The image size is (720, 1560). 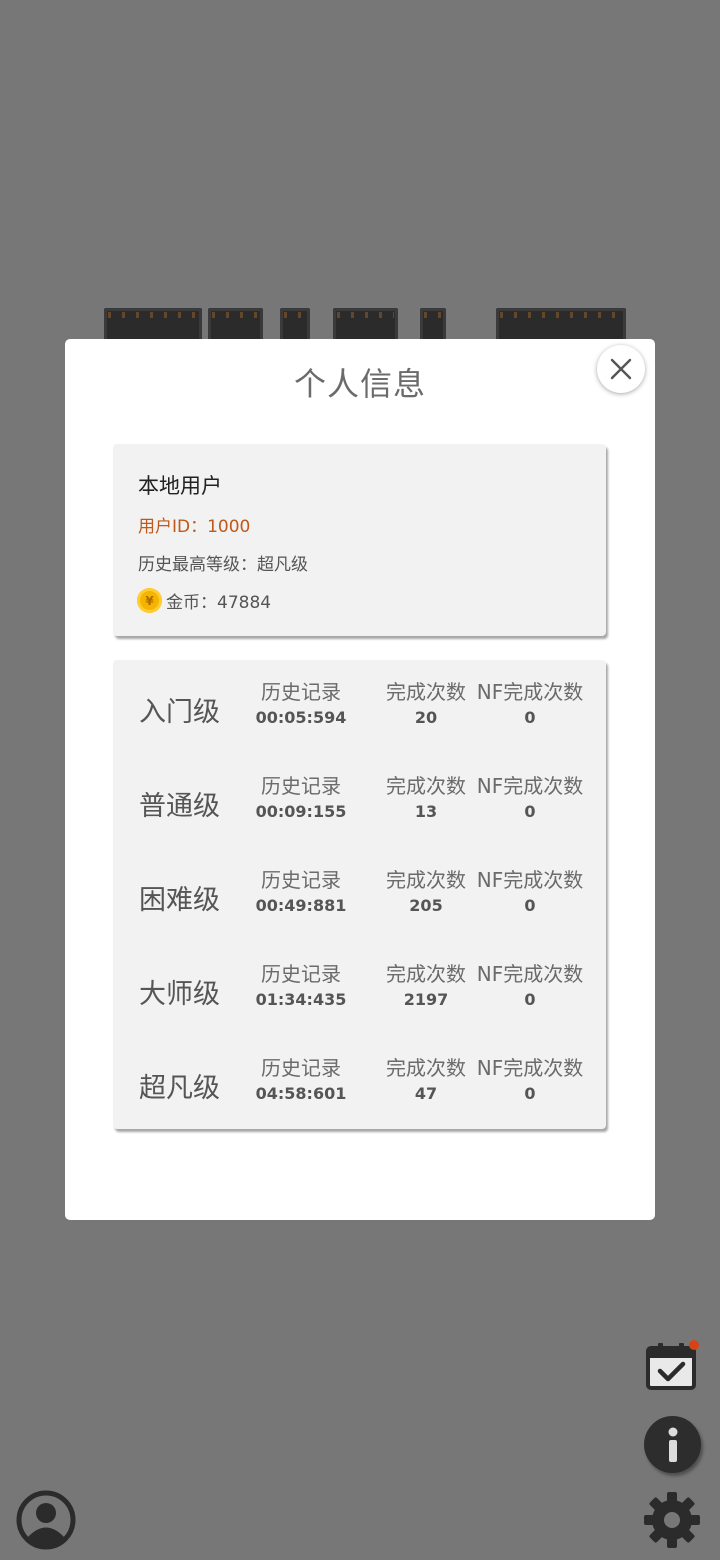 I want to click on gear-icon, so click(x=672, y=1520).